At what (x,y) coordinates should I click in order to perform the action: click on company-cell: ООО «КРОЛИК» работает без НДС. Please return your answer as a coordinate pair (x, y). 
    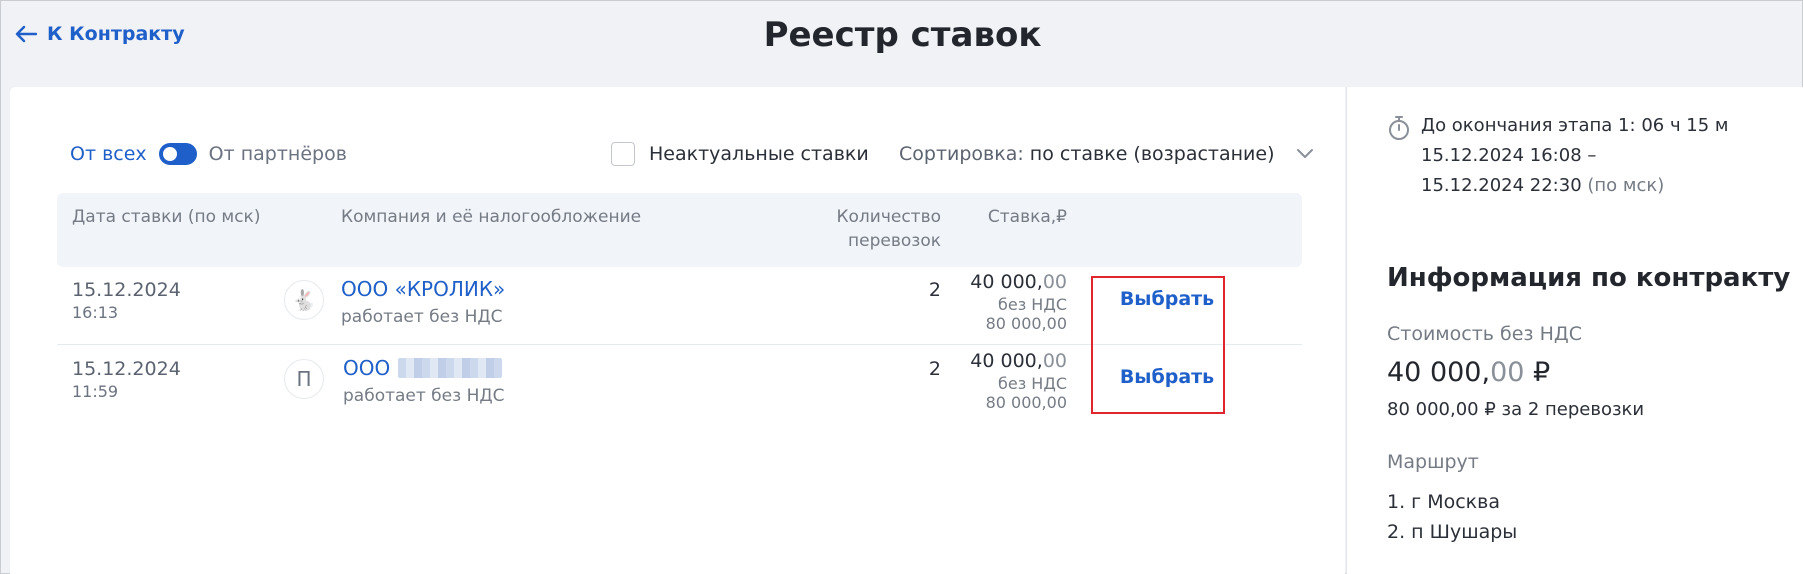
    Looking at the image, I should click on (423, 302).